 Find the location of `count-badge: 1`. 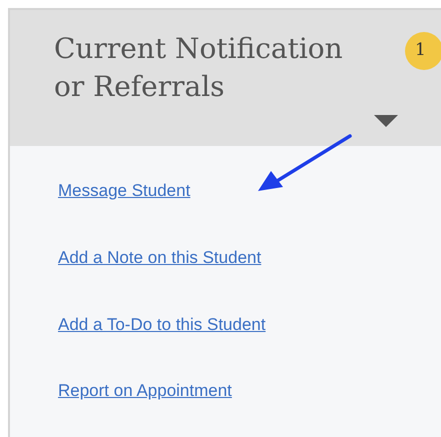

count-badge: 1 is located at coordinates (423, 51).